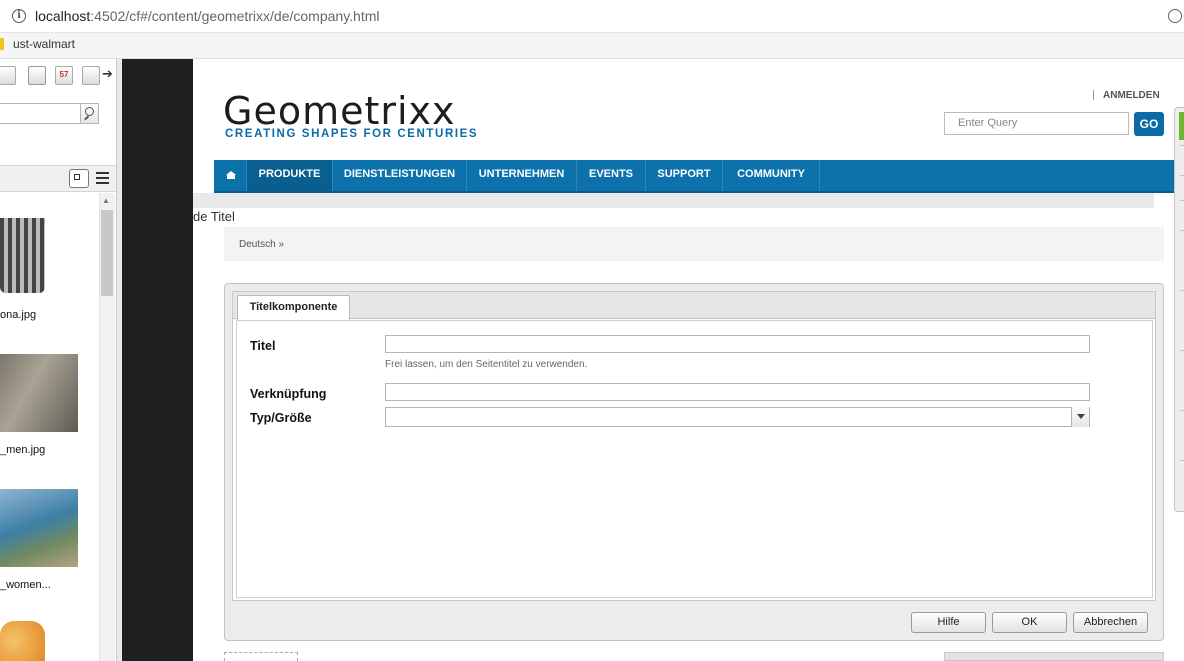  I want to click on arrow-right-icon: ➔, so click(107, 74).